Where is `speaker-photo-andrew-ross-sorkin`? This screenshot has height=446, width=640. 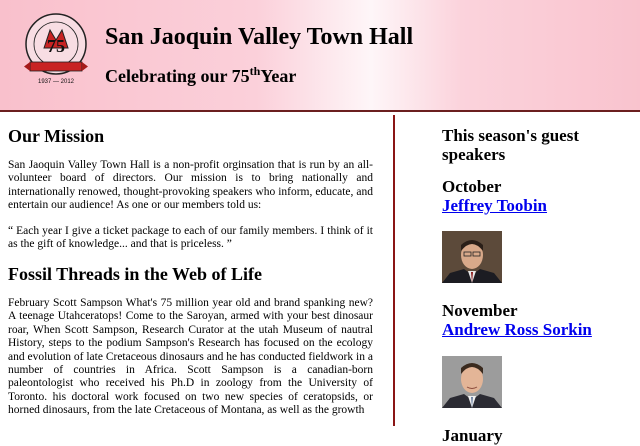
speaker-photo-andrew-ross-sorkin is located at coordinates (472, 381).